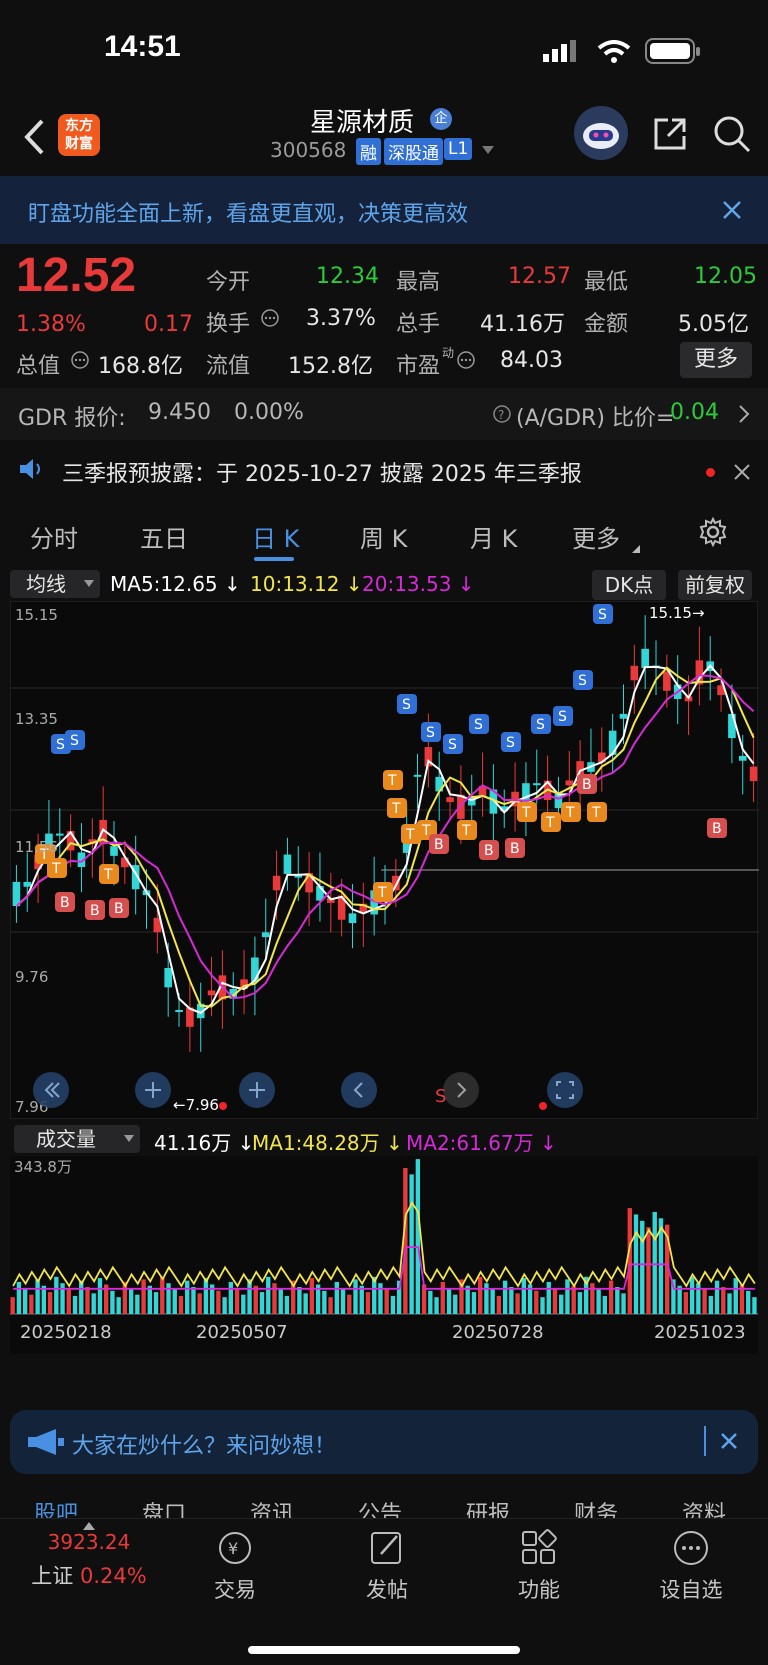 This screenshot has height=1665, width=768. What do you see at coordinates (275, 536) in the screenshot?
I see `tab-daily-k: 日 K` at bounding box center [275, 536].